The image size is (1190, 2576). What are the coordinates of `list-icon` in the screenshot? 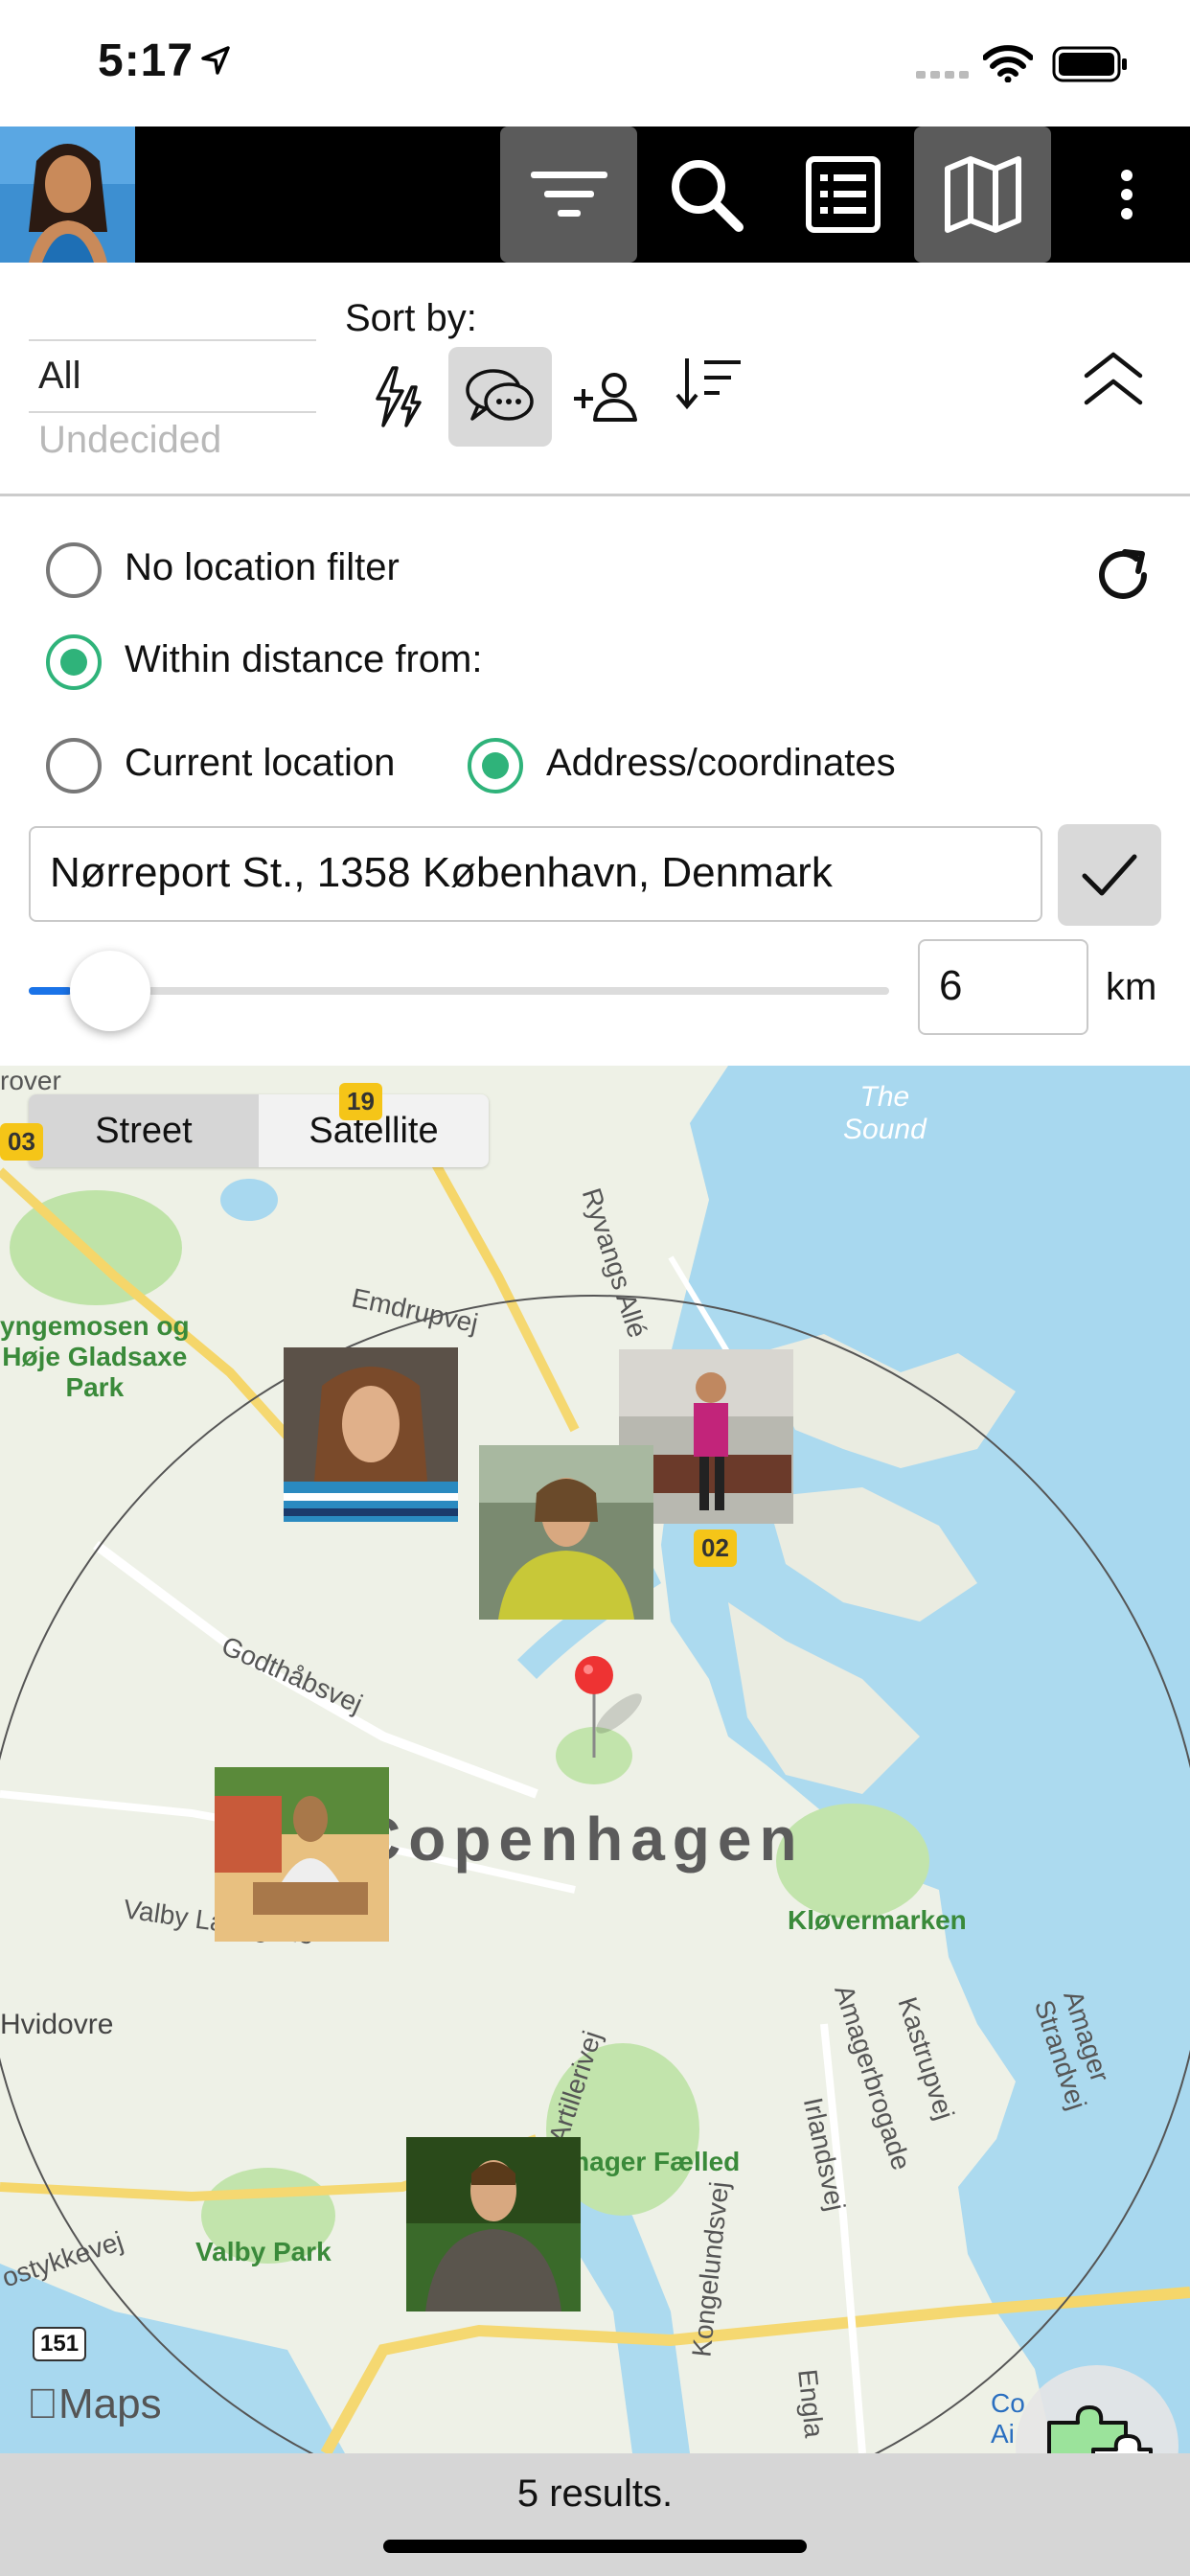 It's located at (843, 194).